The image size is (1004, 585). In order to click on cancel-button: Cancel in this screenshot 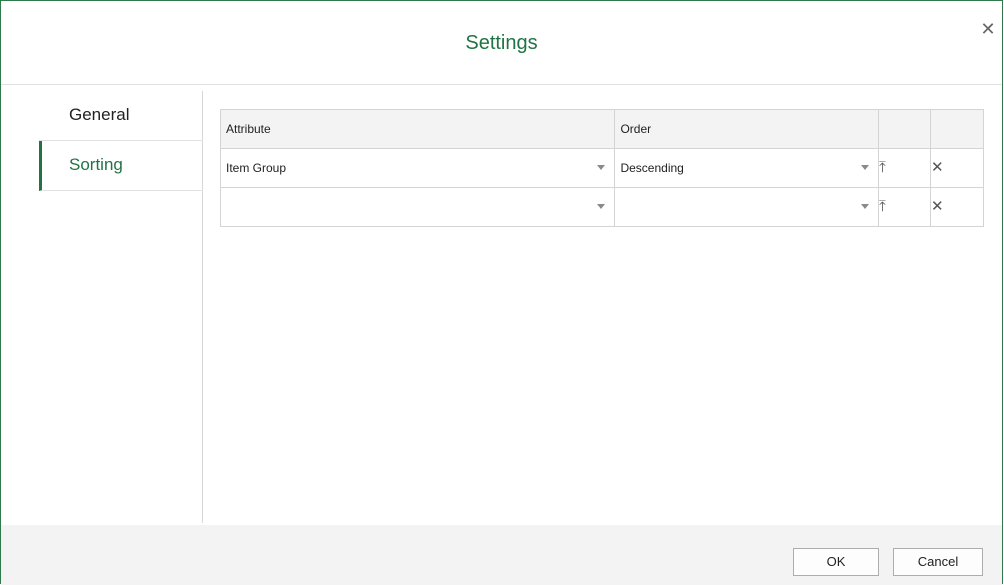, I will do `click(938, 562)`.